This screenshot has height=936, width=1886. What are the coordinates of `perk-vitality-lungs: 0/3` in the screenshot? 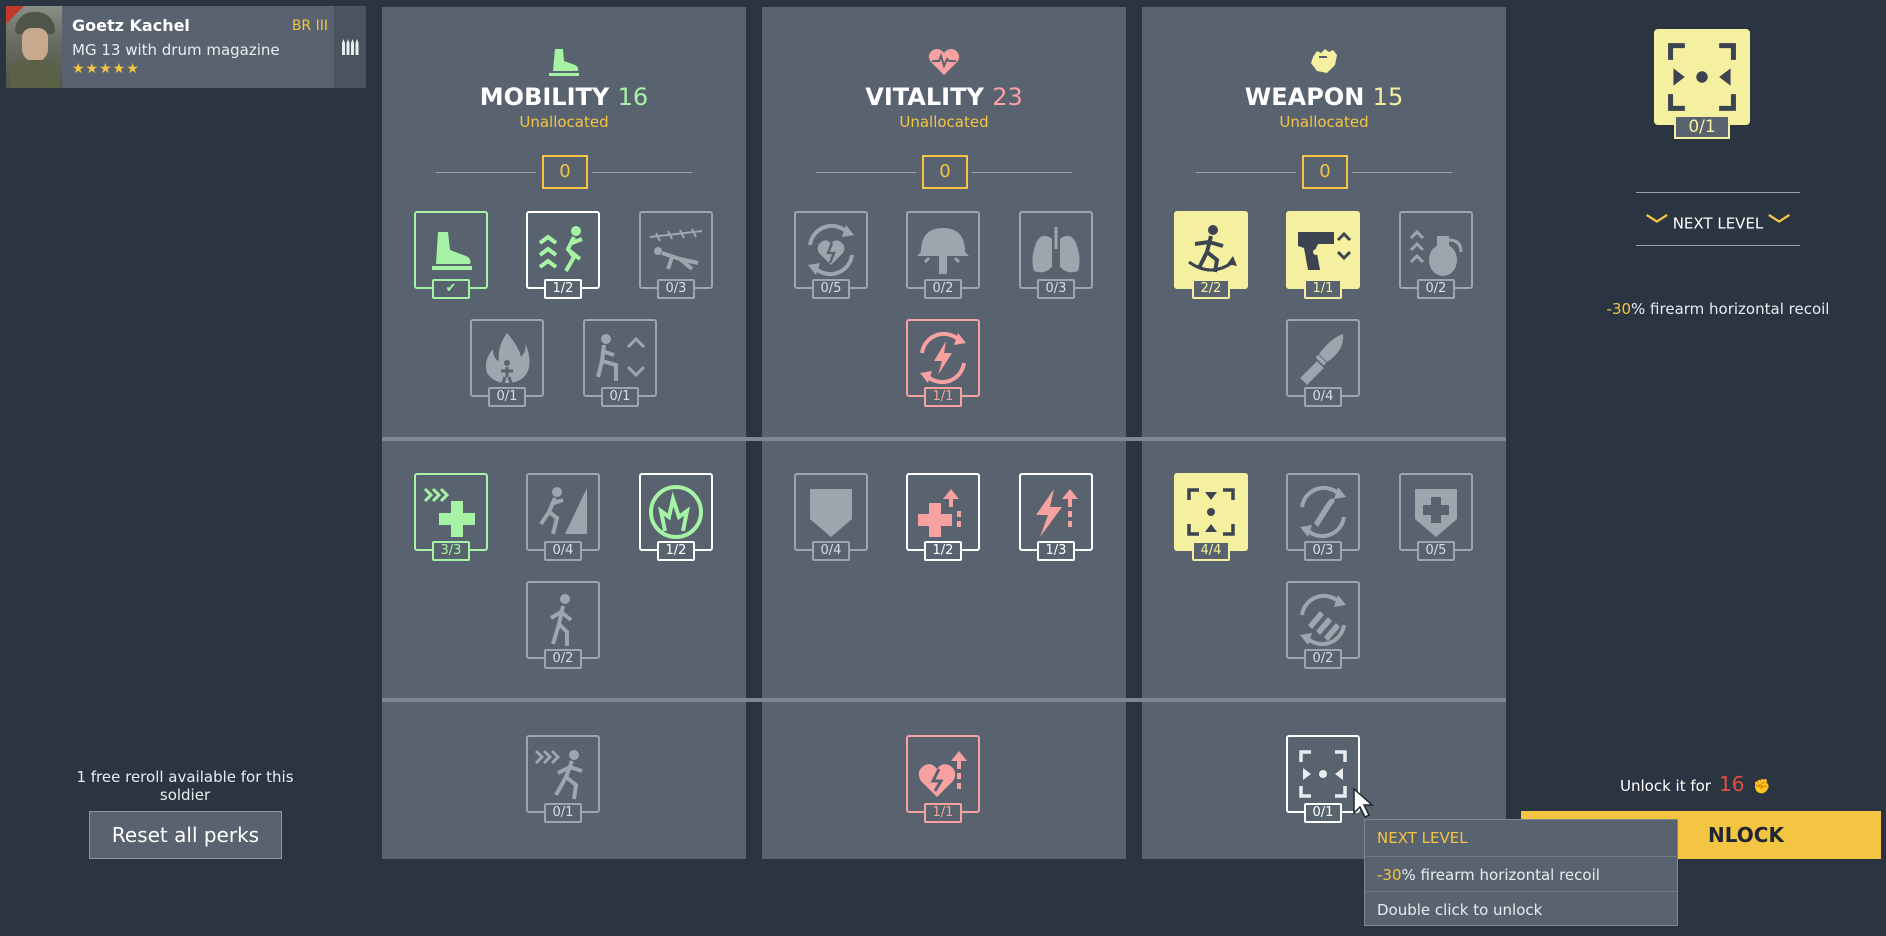 It's located at (1056, 257).